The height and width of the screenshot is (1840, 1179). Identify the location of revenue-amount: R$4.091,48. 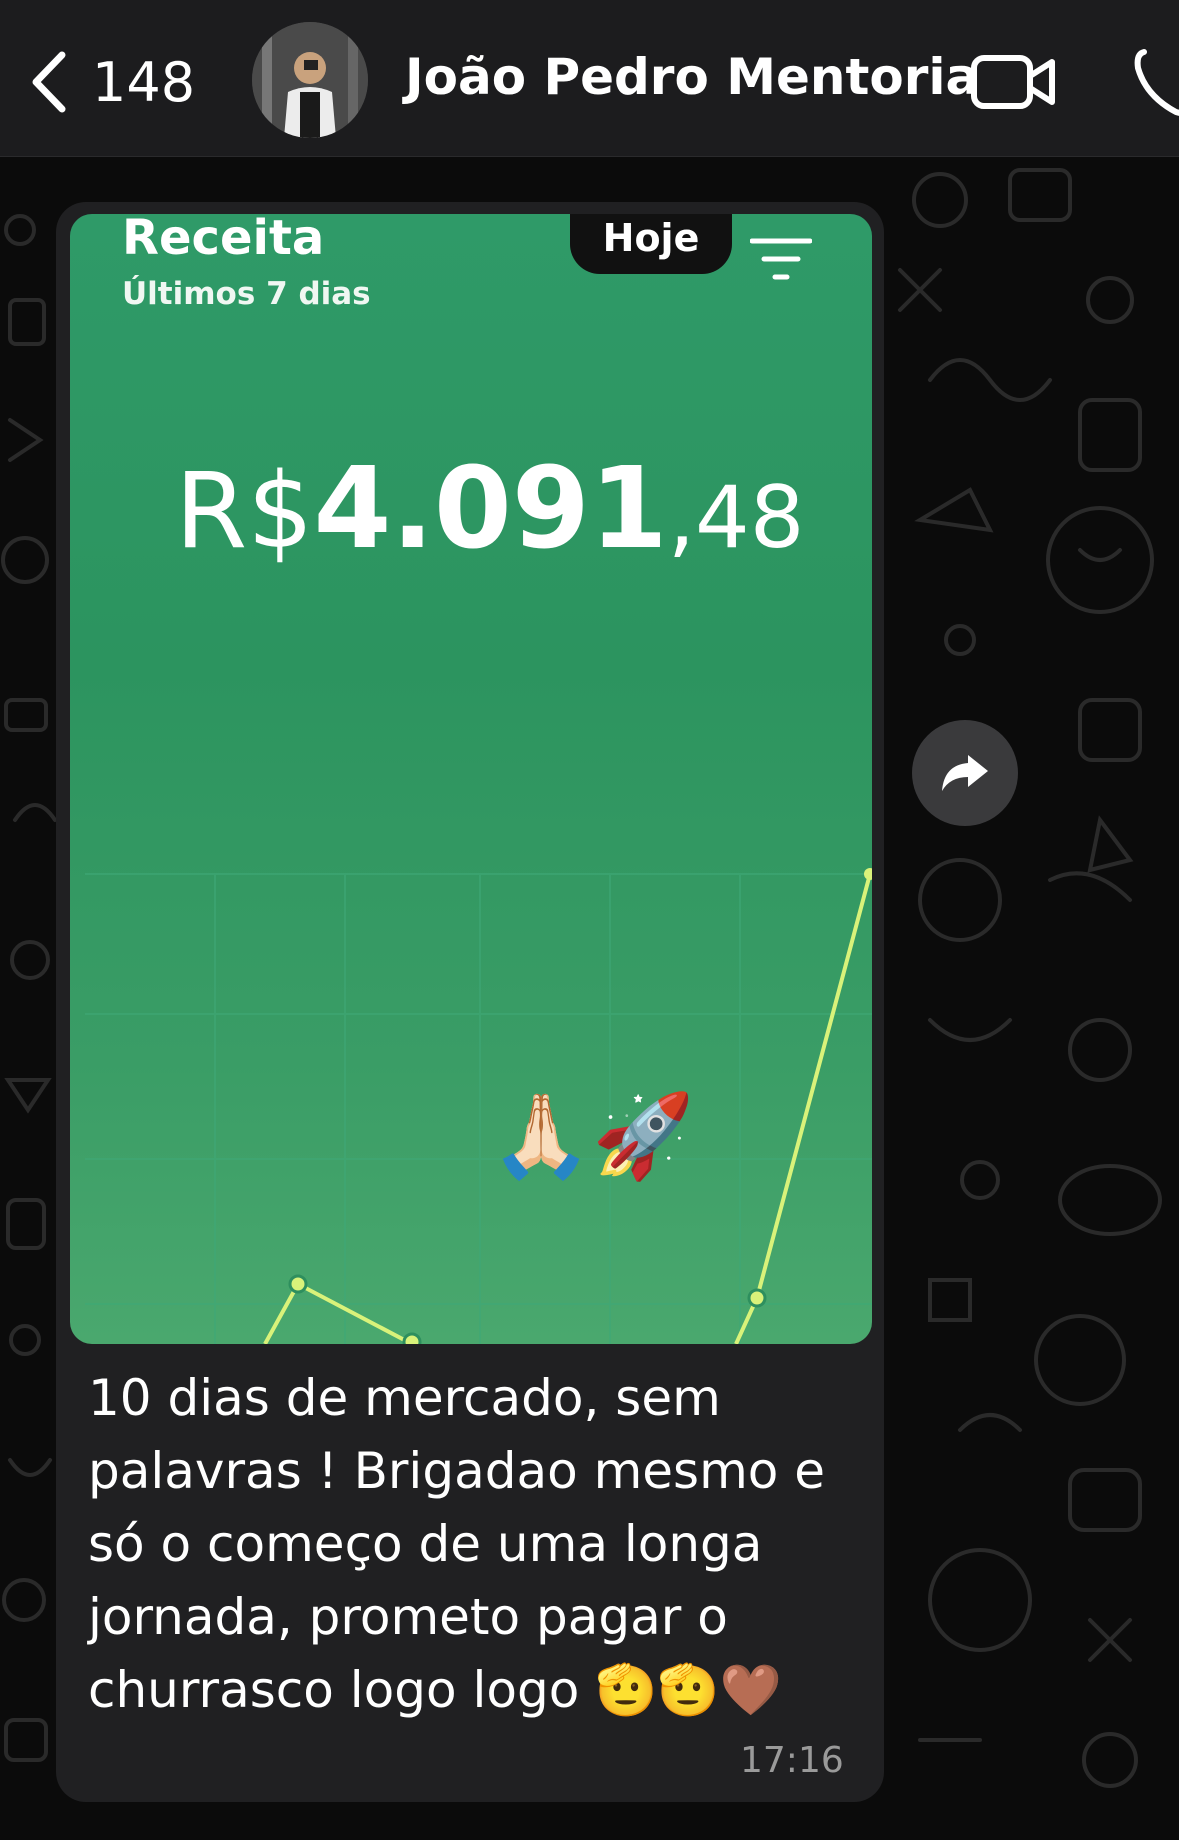
(489, 509).